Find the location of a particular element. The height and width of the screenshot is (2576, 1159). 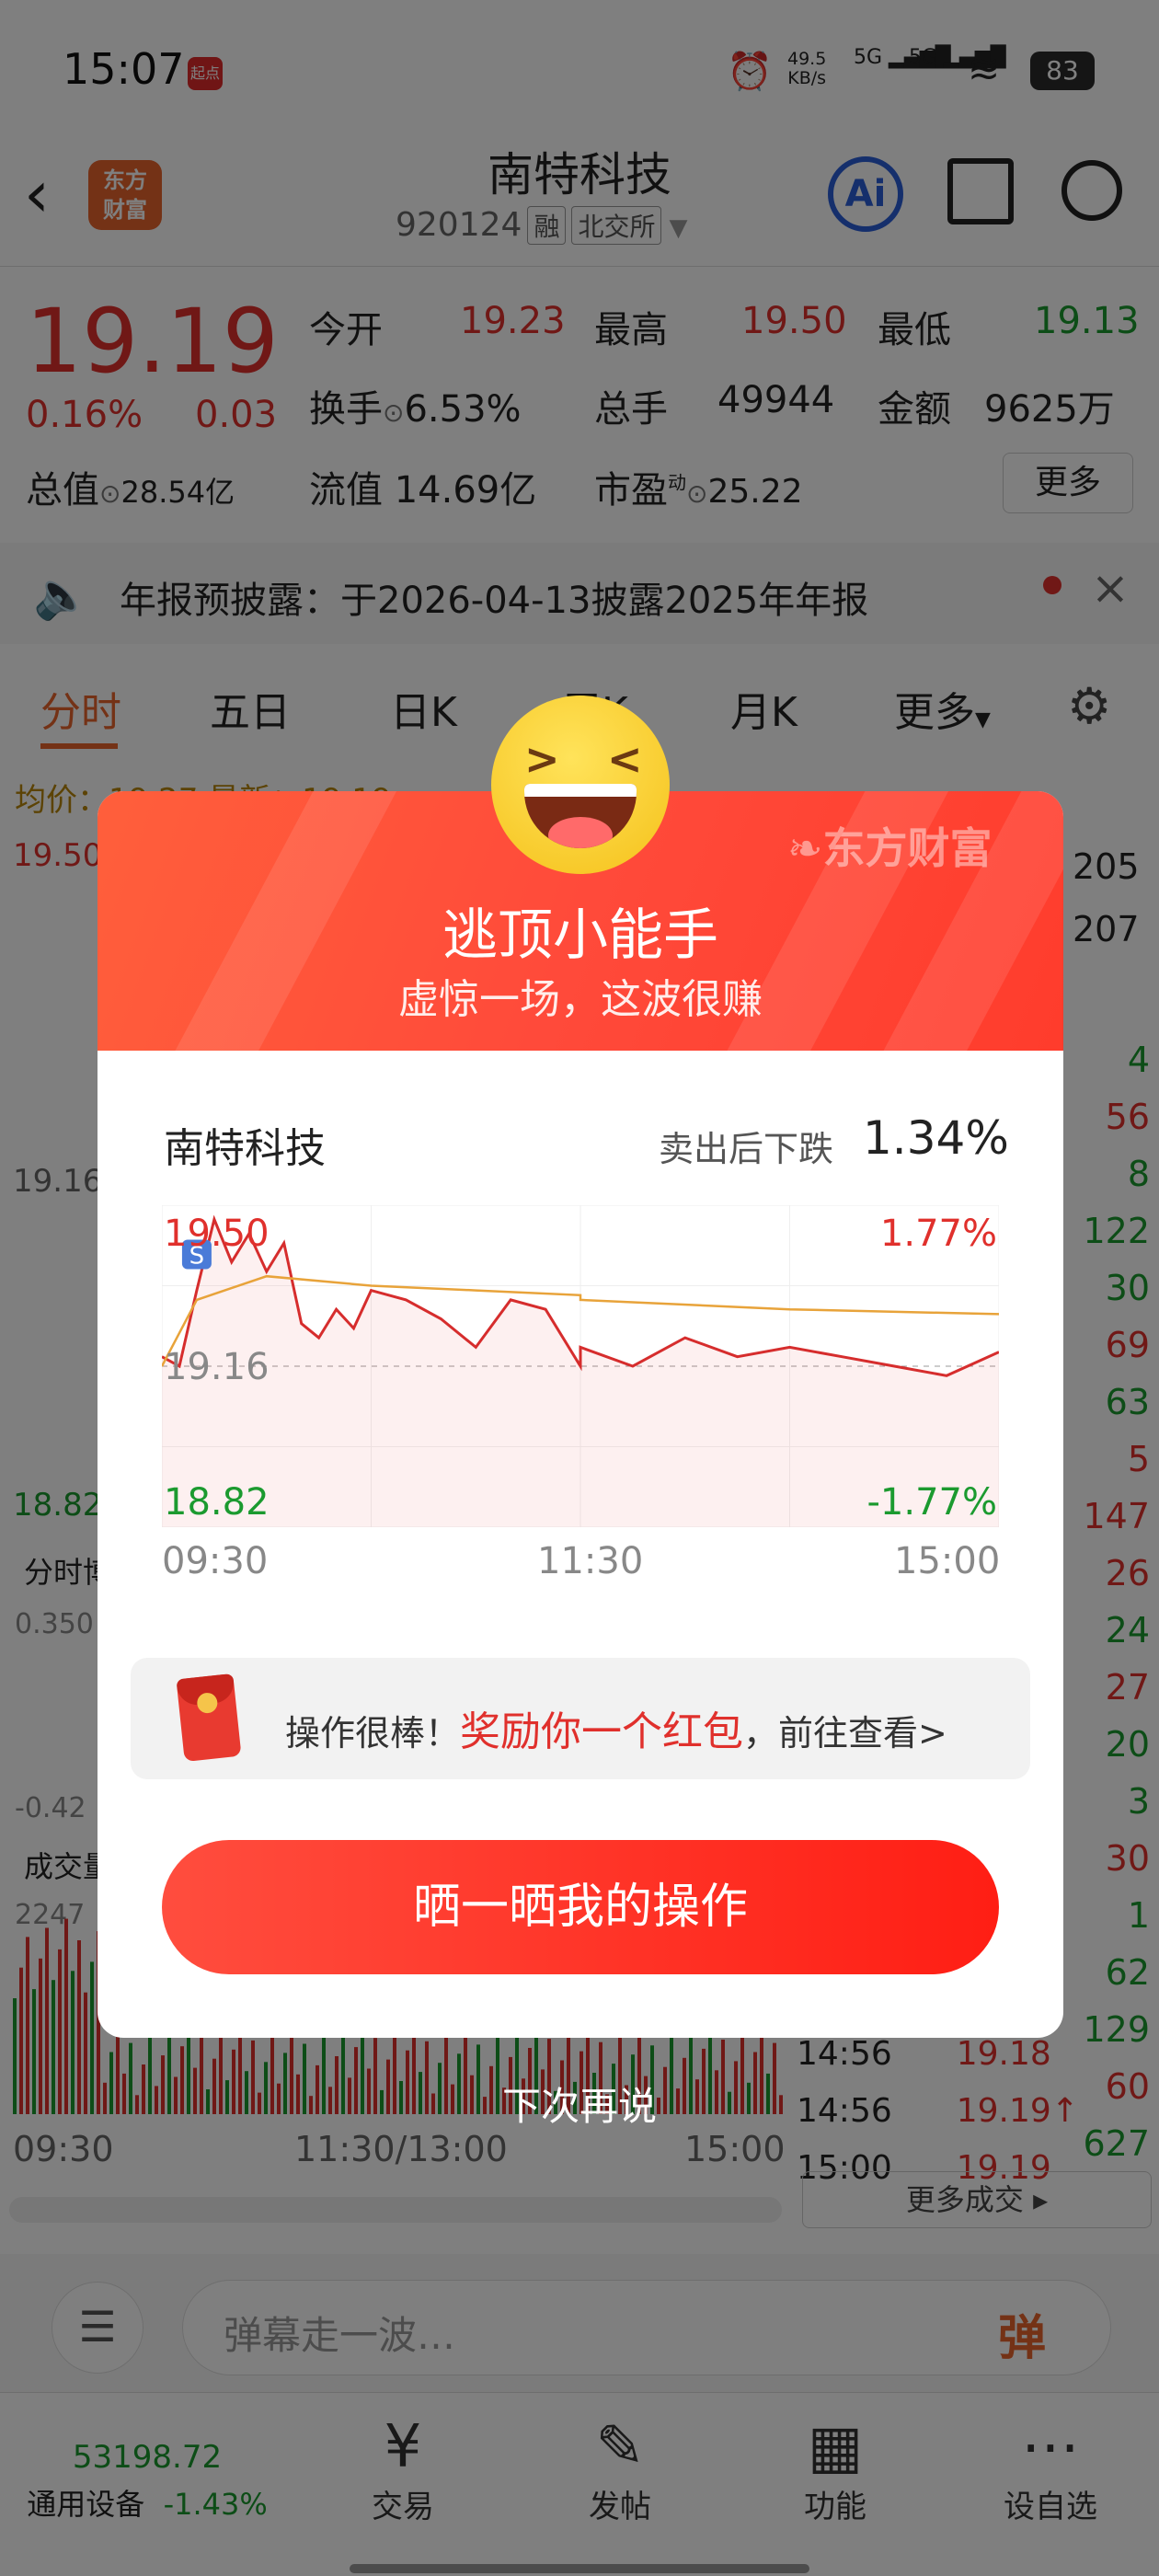

brand-text: 东方财富 is located at coordinates (907, 848).